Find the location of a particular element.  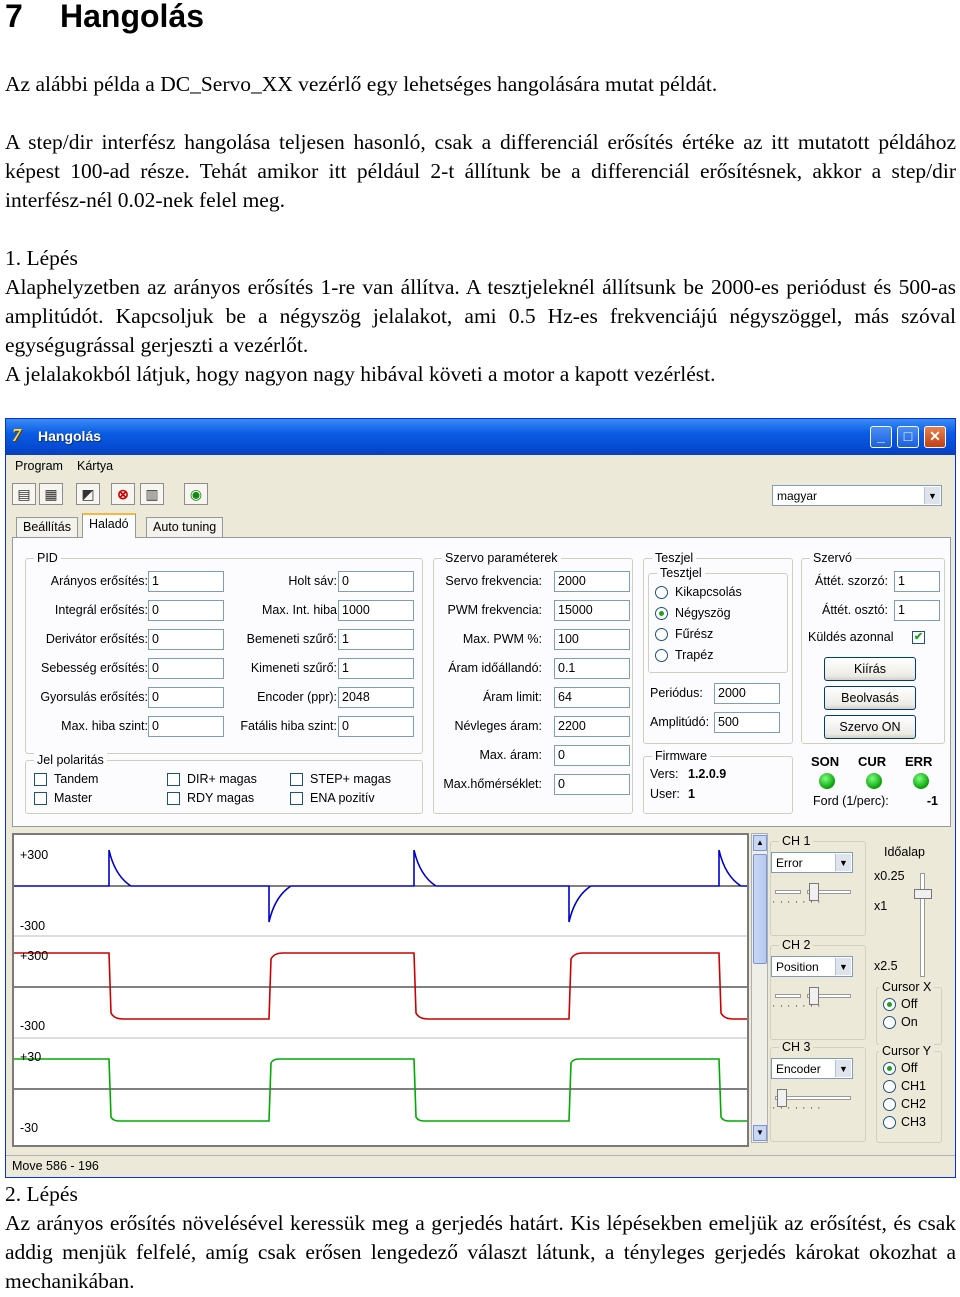

language-select: magyar ▼ is located at coordinates (857, 495).